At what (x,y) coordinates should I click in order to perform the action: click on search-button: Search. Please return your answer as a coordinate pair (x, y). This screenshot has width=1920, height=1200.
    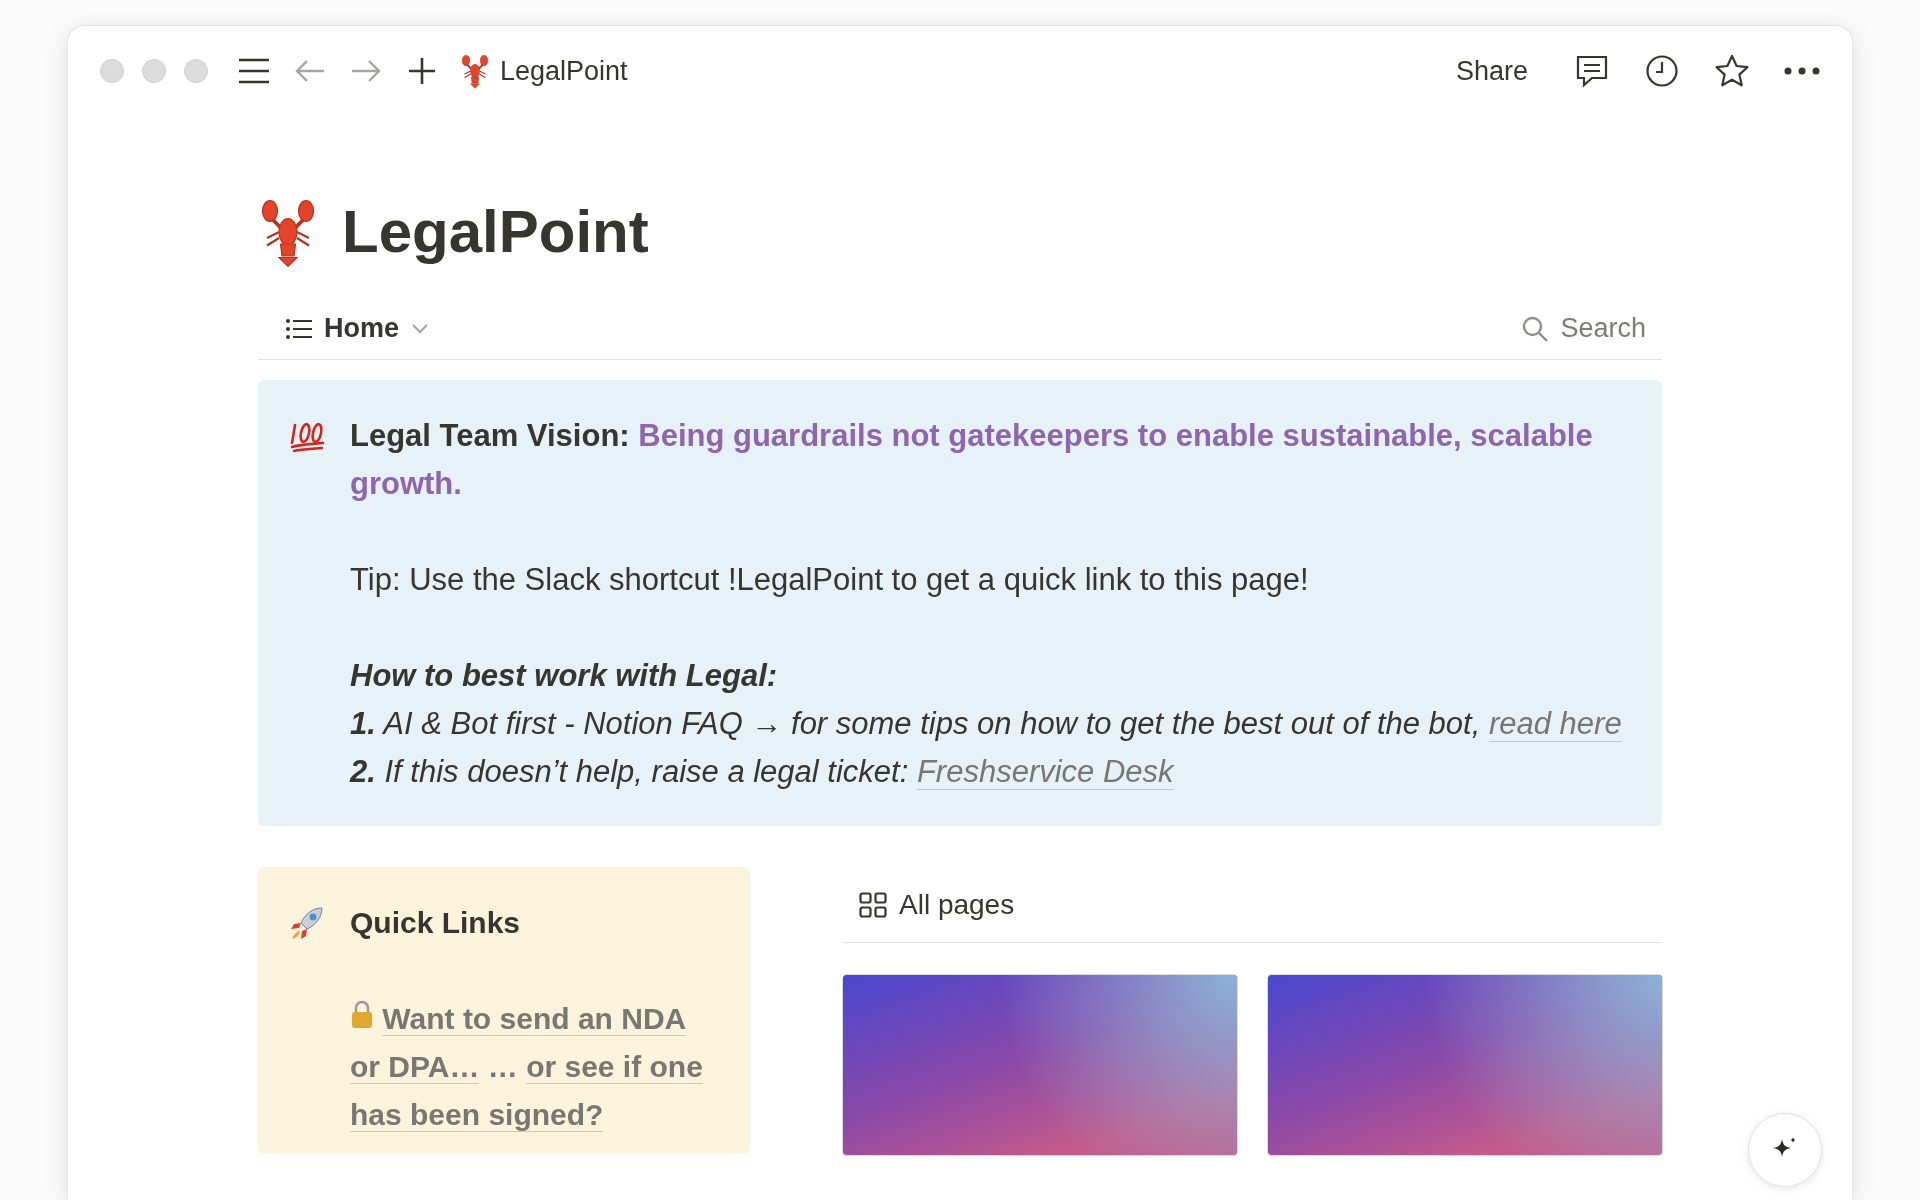
    Looking at the image, I should click on (1584, 328).